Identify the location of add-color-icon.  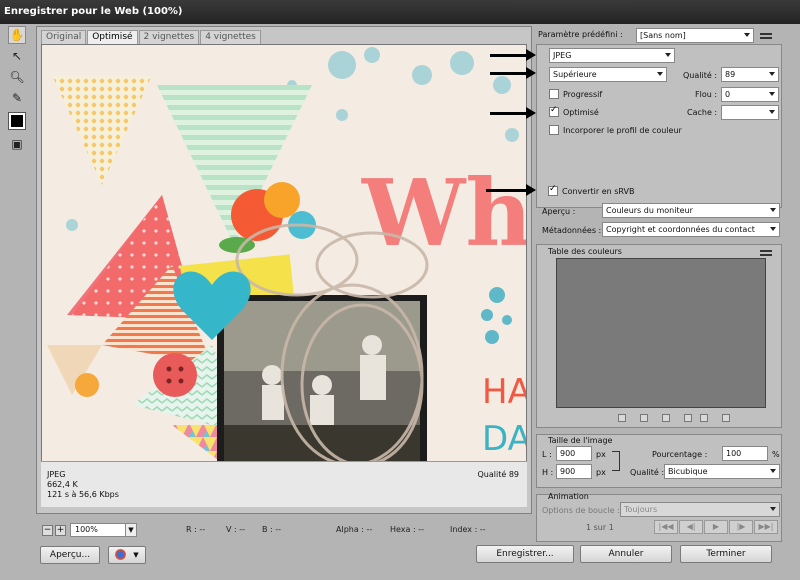
(688, 418).